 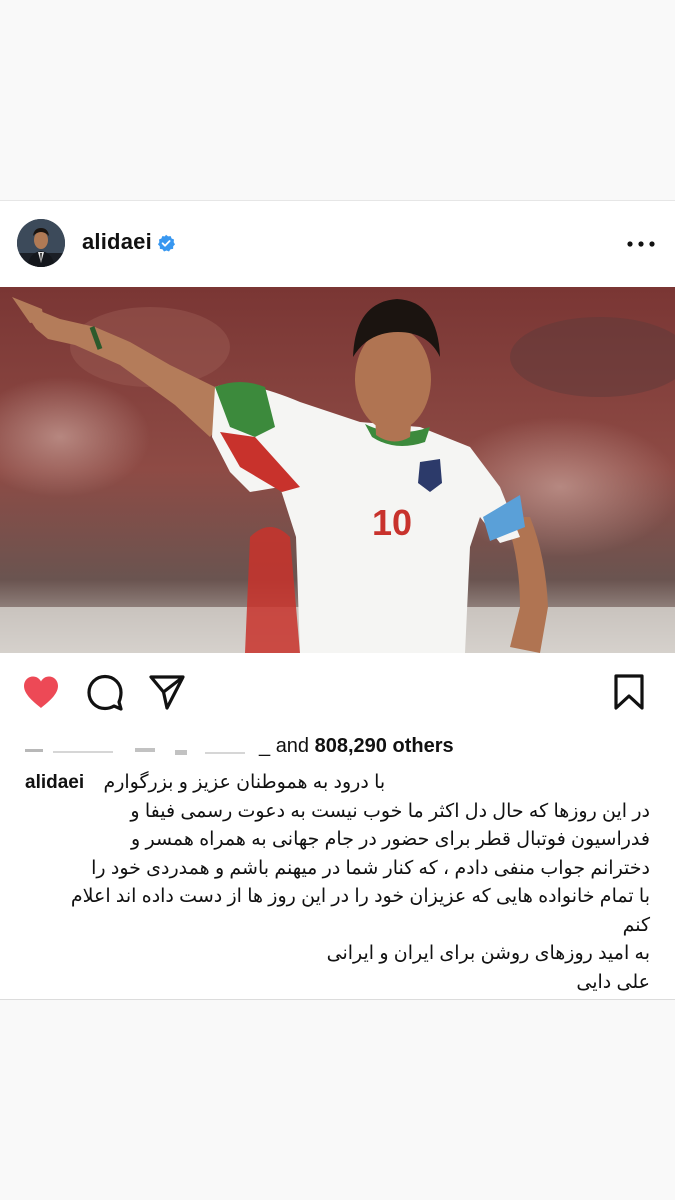 I want to click on likes-prefix: and, so click(x=292, y=746).